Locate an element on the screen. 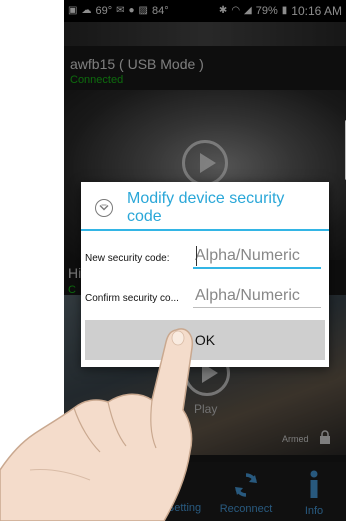  dialog-divider is located at coordinates (205, 230).